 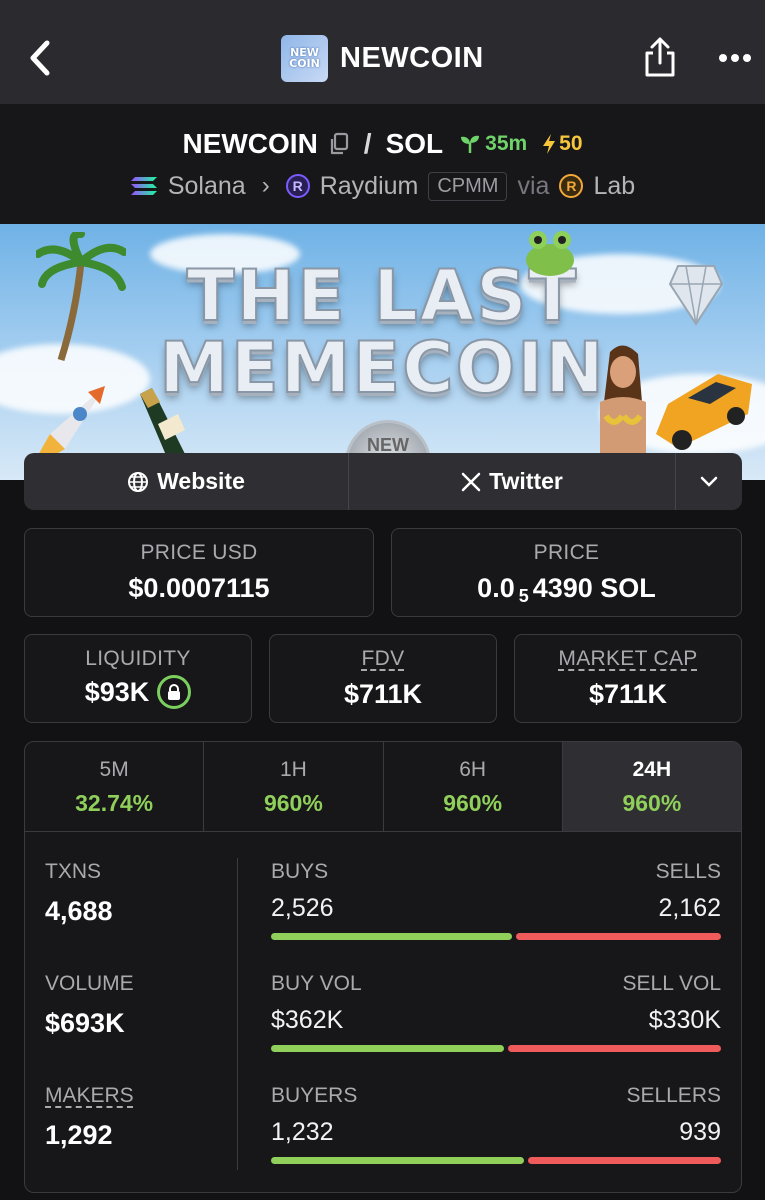 I want to click on buyers-sellers-bar, so click(x=496, y=1160).